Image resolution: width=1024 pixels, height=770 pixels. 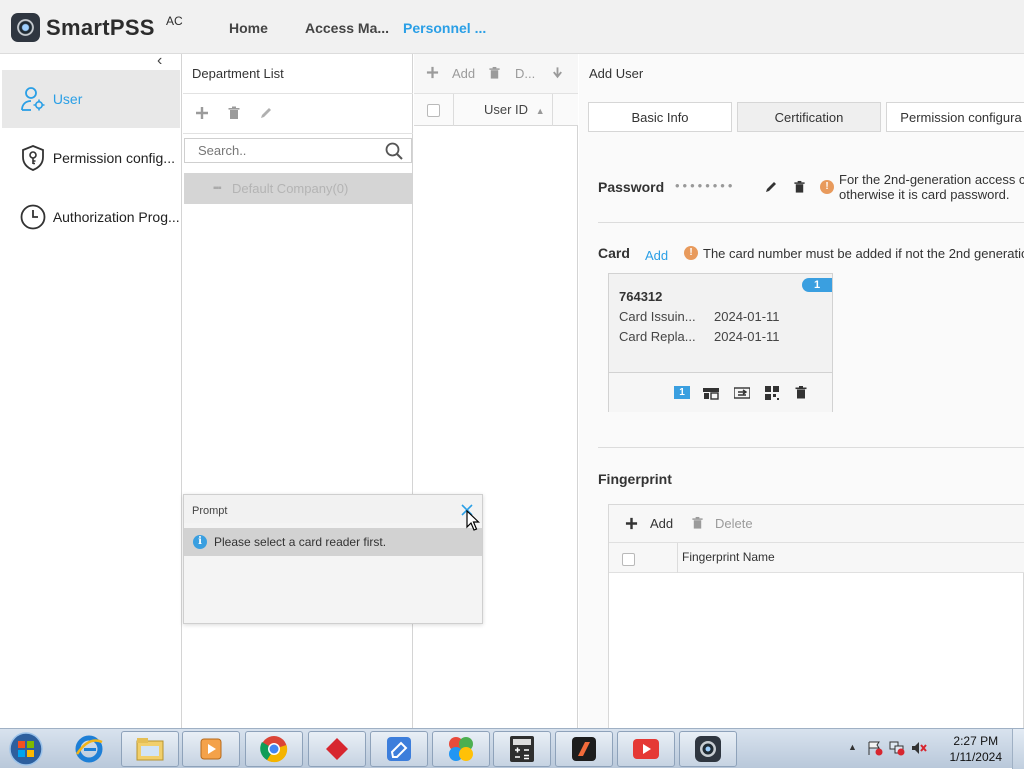 I want to click on user-gear-icon, so click(x=33, y=99).